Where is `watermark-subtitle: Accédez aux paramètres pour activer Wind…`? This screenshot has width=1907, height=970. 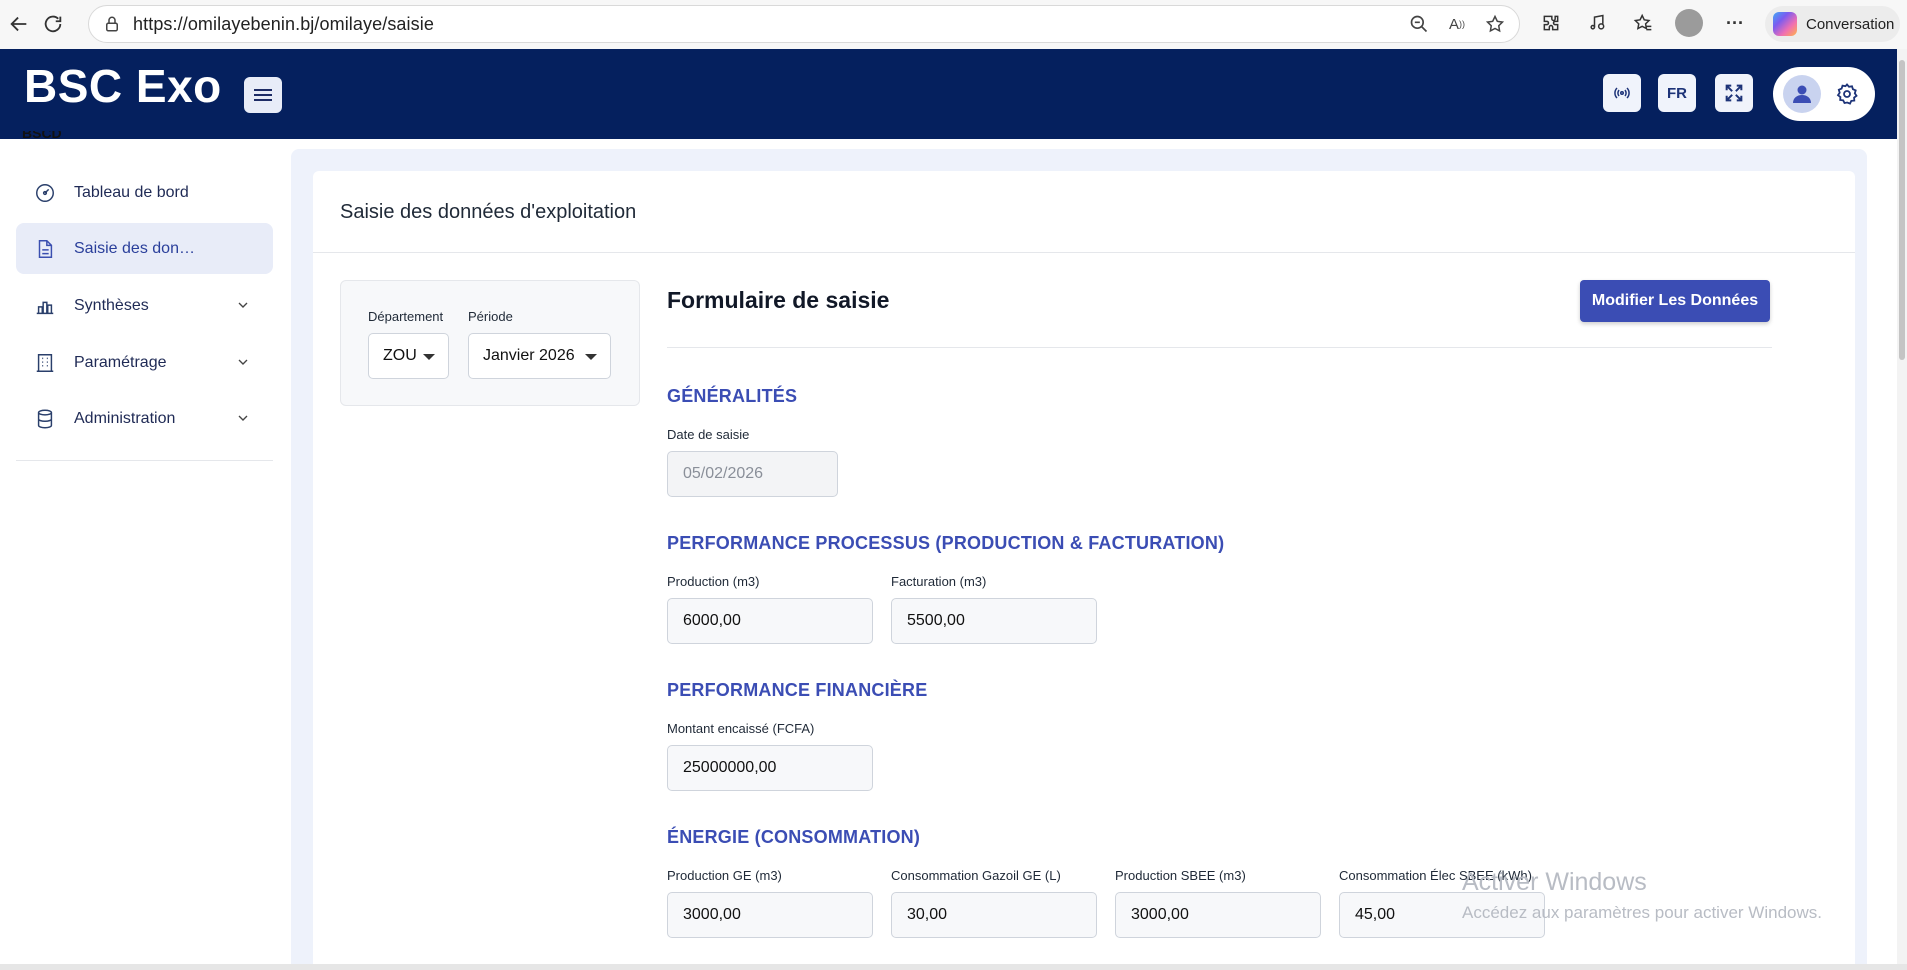 watermark-subtitle: Accédez aux paramètres pour activer Wind… is located at coordinates (1642, 912).